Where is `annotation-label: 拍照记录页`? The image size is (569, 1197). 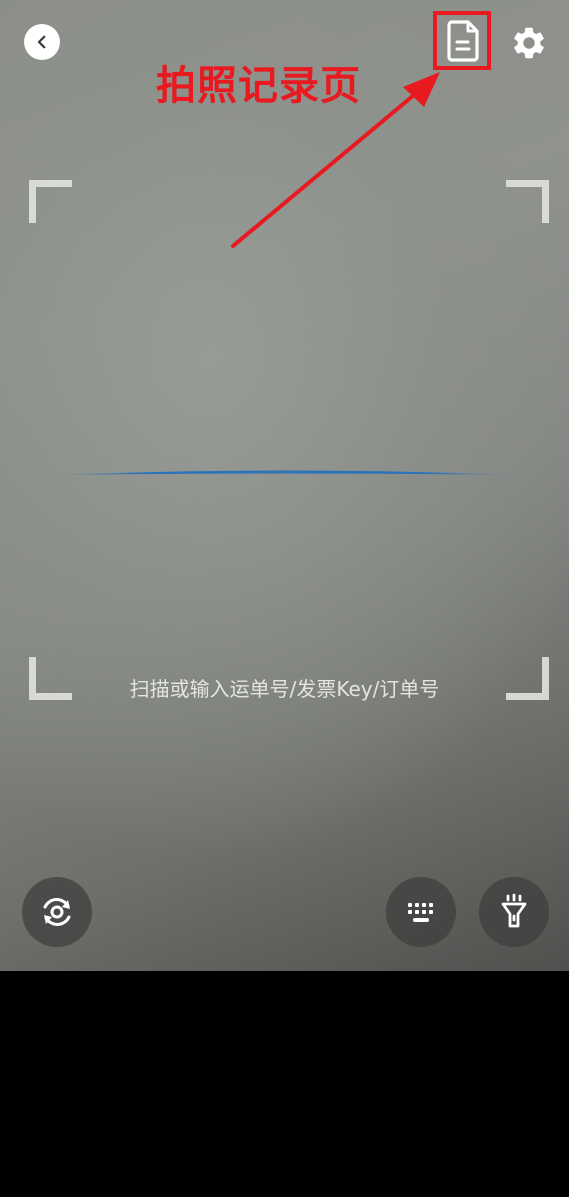 annotation-label: 拍照记录页 is located at coordinates (258, 86).